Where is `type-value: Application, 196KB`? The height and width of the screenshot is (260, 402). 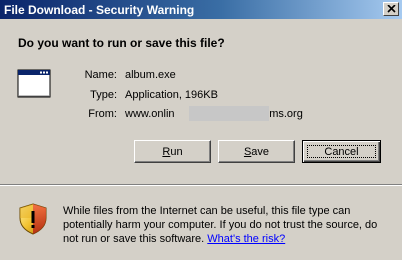 type-value: Application, 196KB is located at coordinates (171, 95).